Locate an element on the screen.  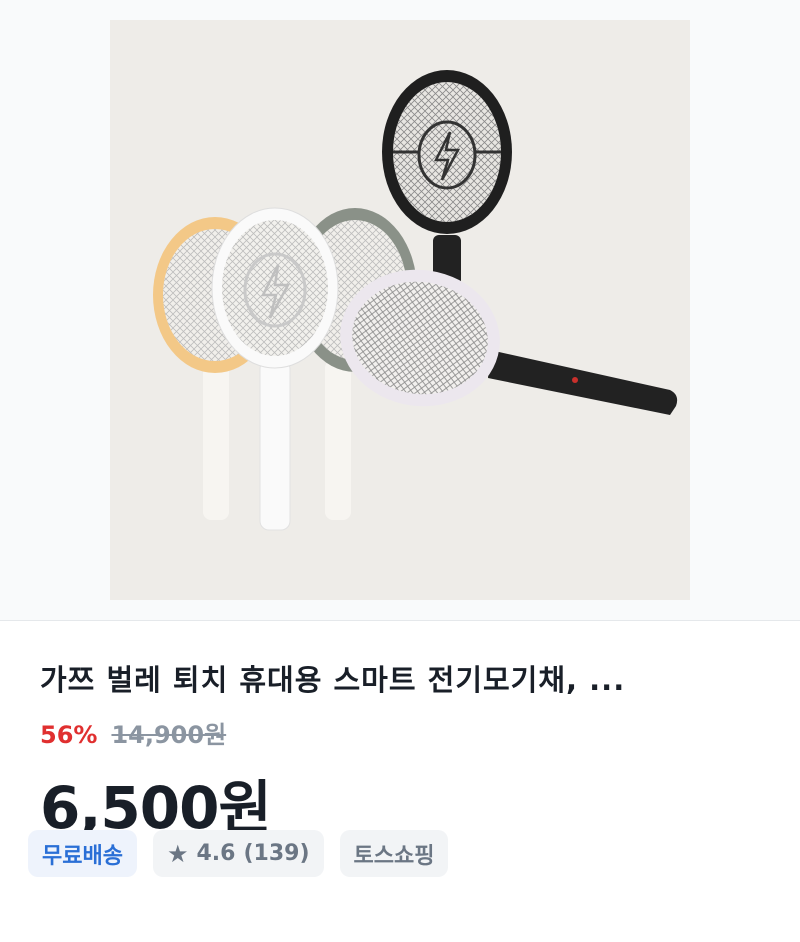
review-count: (139) is located at coordinates (276, 853).